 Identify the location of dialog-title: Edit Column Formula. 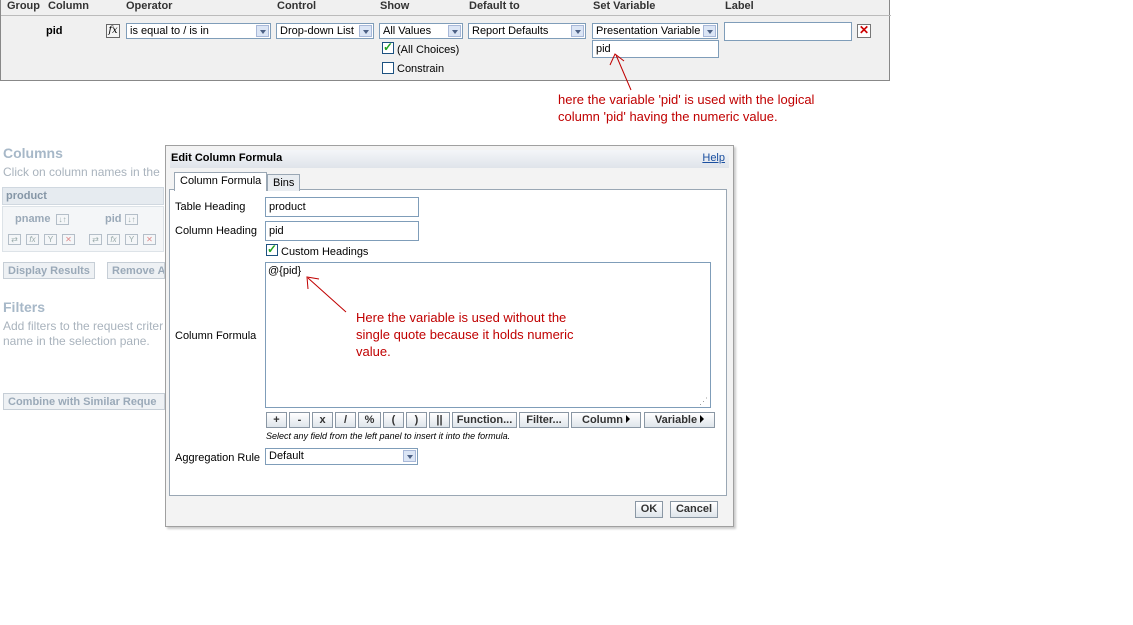
(227, 158).